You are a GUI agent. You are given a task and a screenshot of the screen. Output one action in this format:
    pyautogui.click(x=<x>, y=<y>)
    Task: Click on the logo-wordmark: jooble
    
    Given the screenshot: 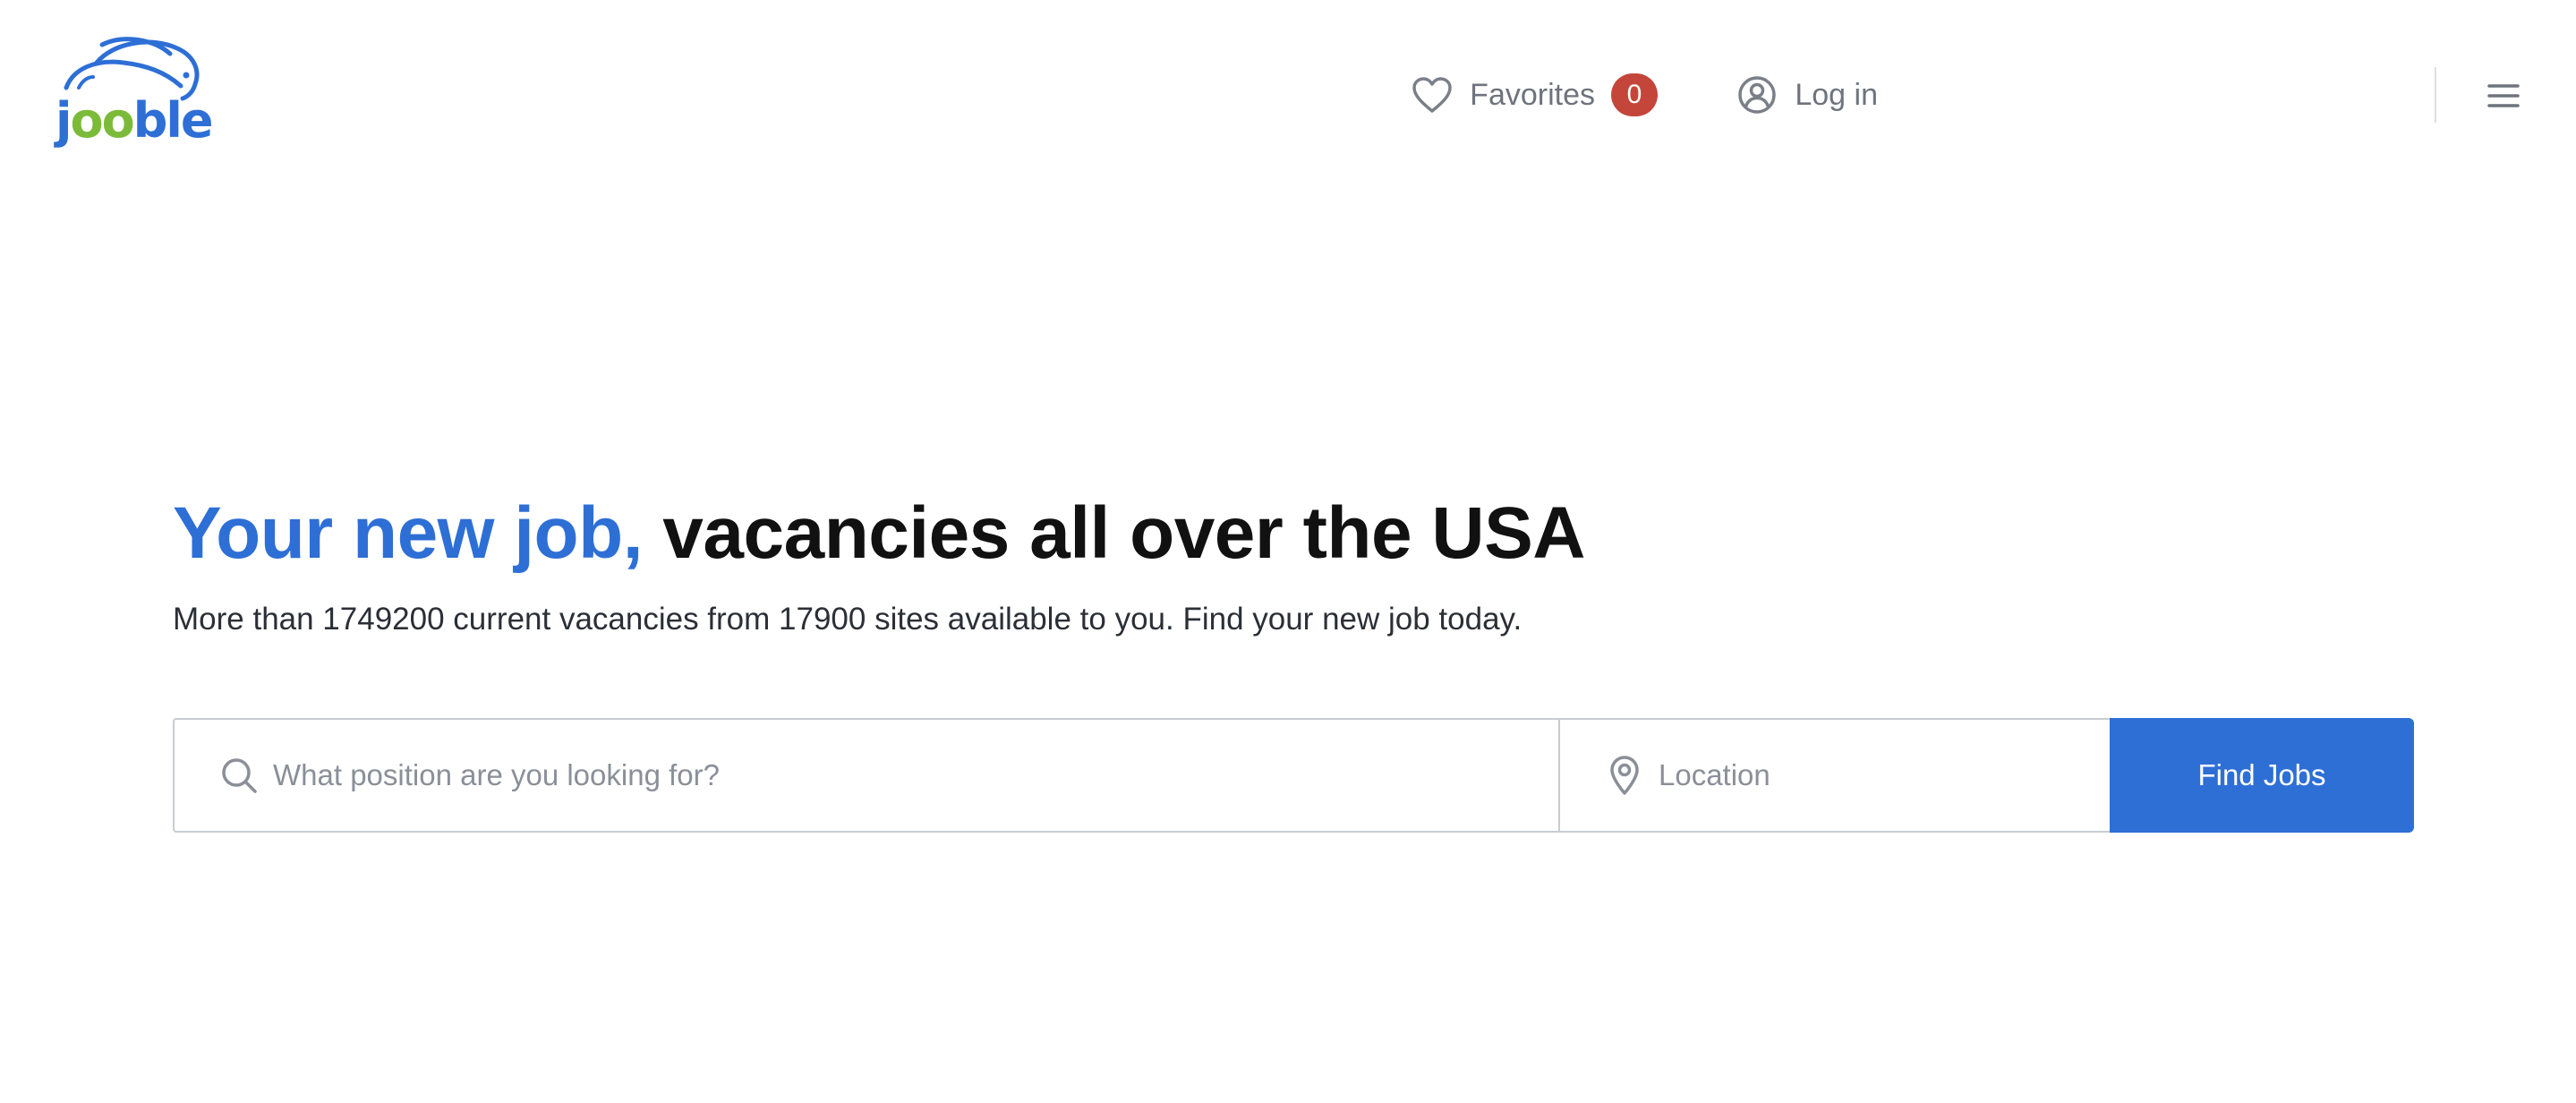 What is the action you would take?
    pyautogui.click(x=134, y=120)
    